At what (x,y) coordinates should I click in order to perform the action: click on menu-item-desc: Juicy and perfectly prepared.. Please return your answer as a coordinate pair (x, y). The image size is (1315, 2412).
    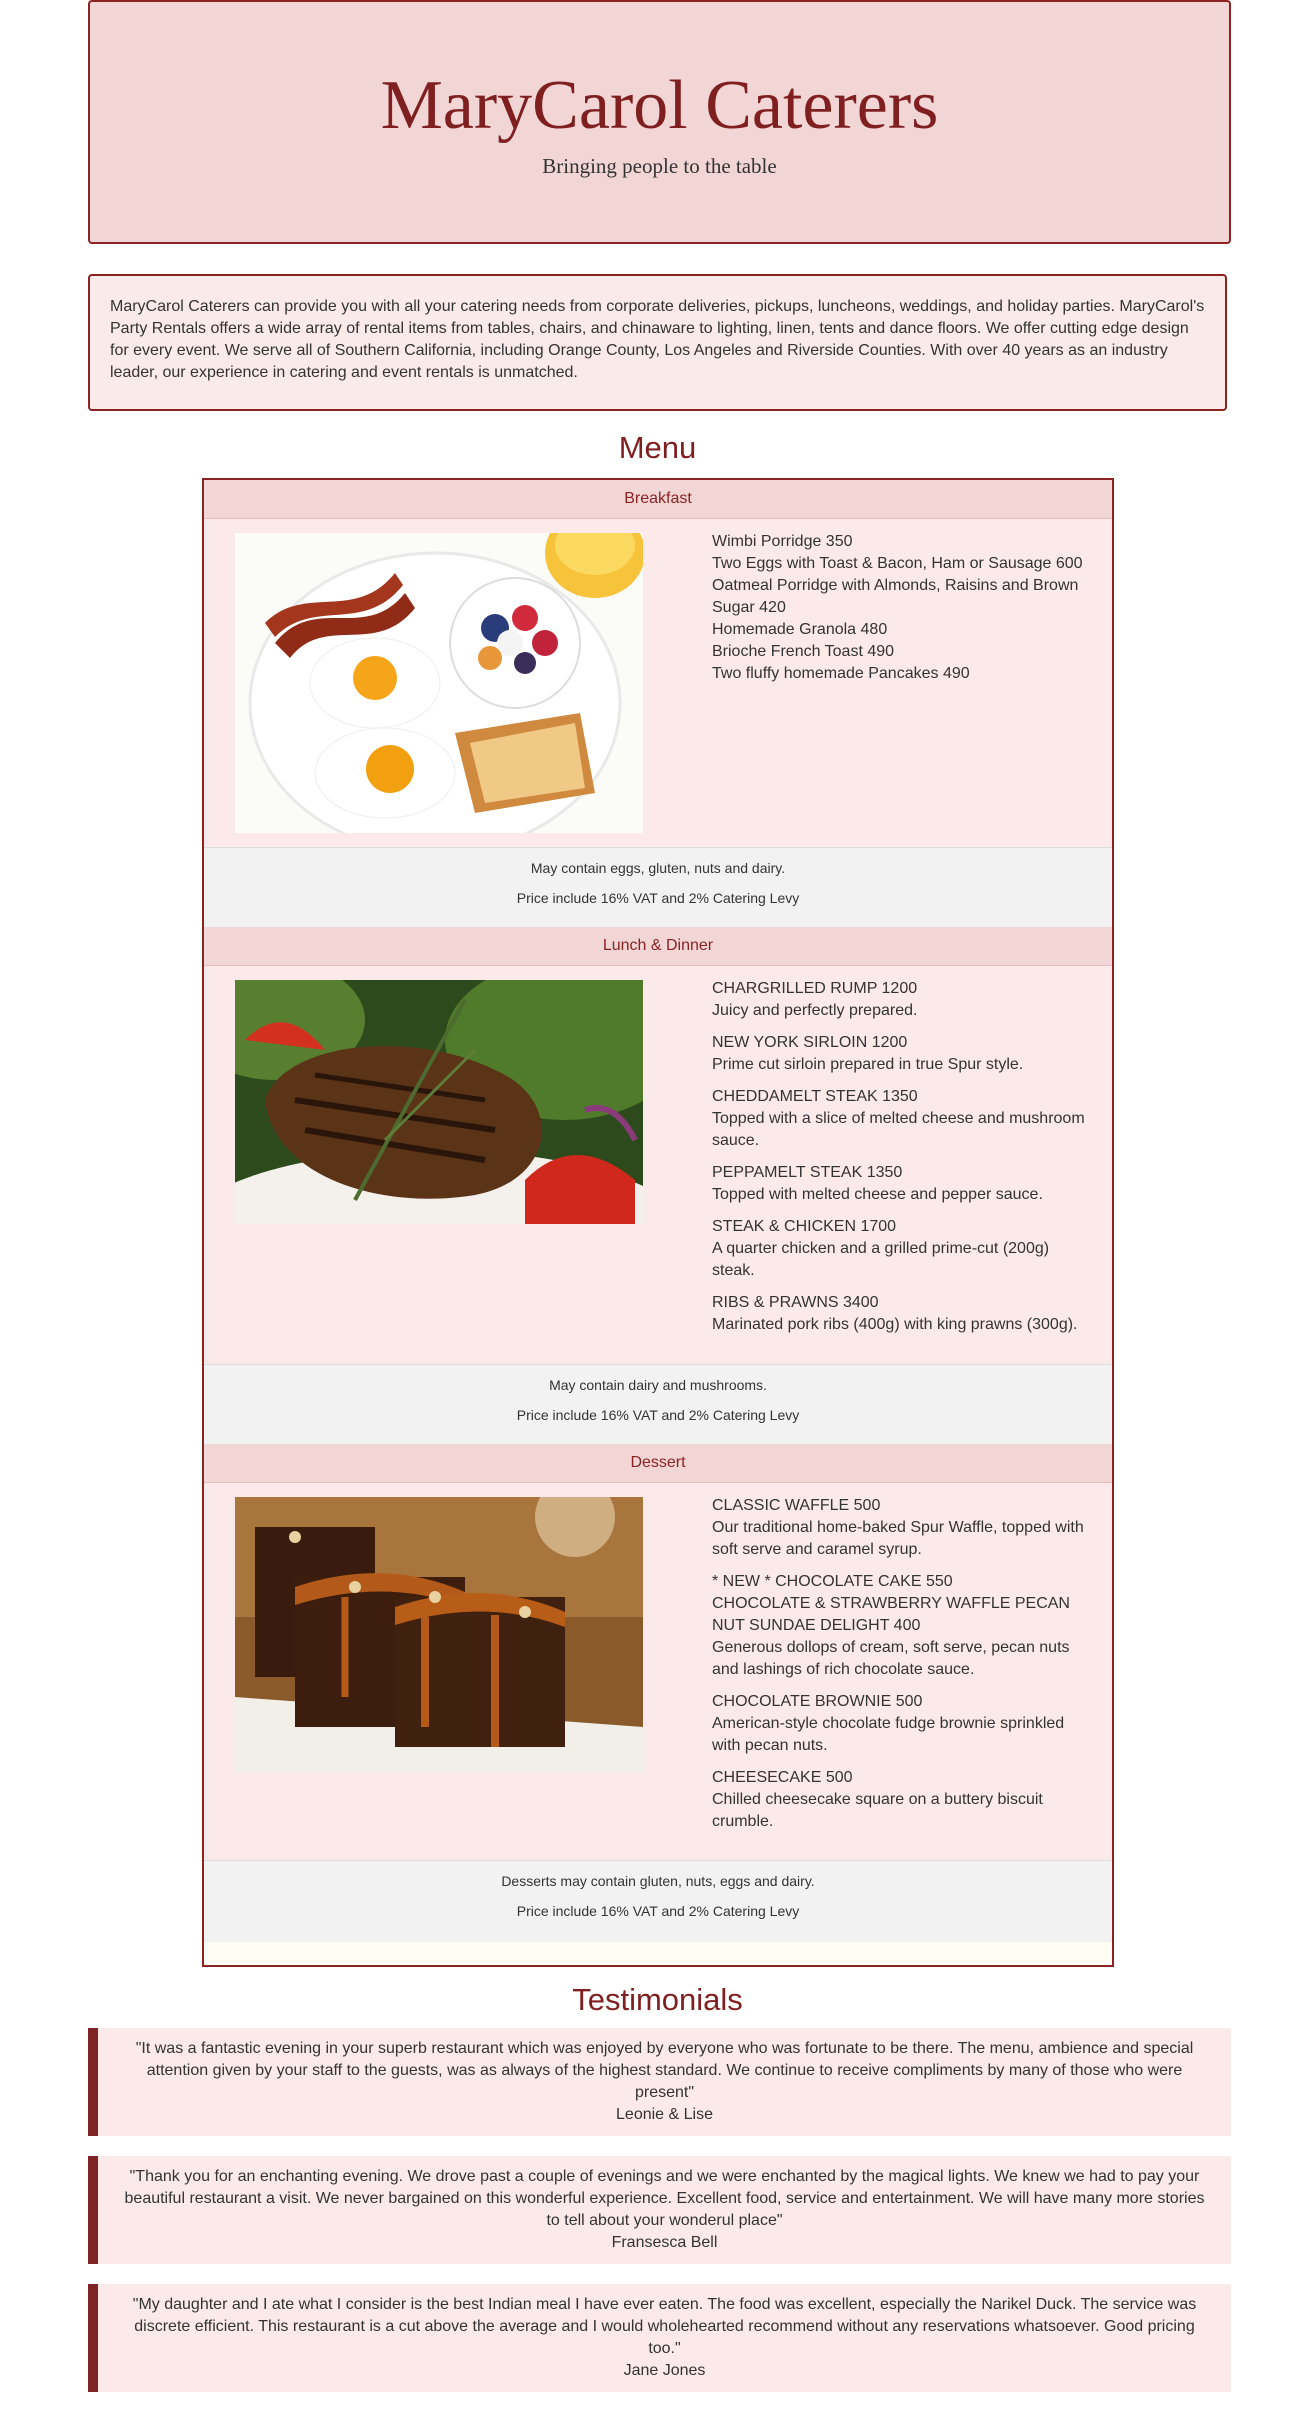
    Looking at the image, I should click on (815, 1010).